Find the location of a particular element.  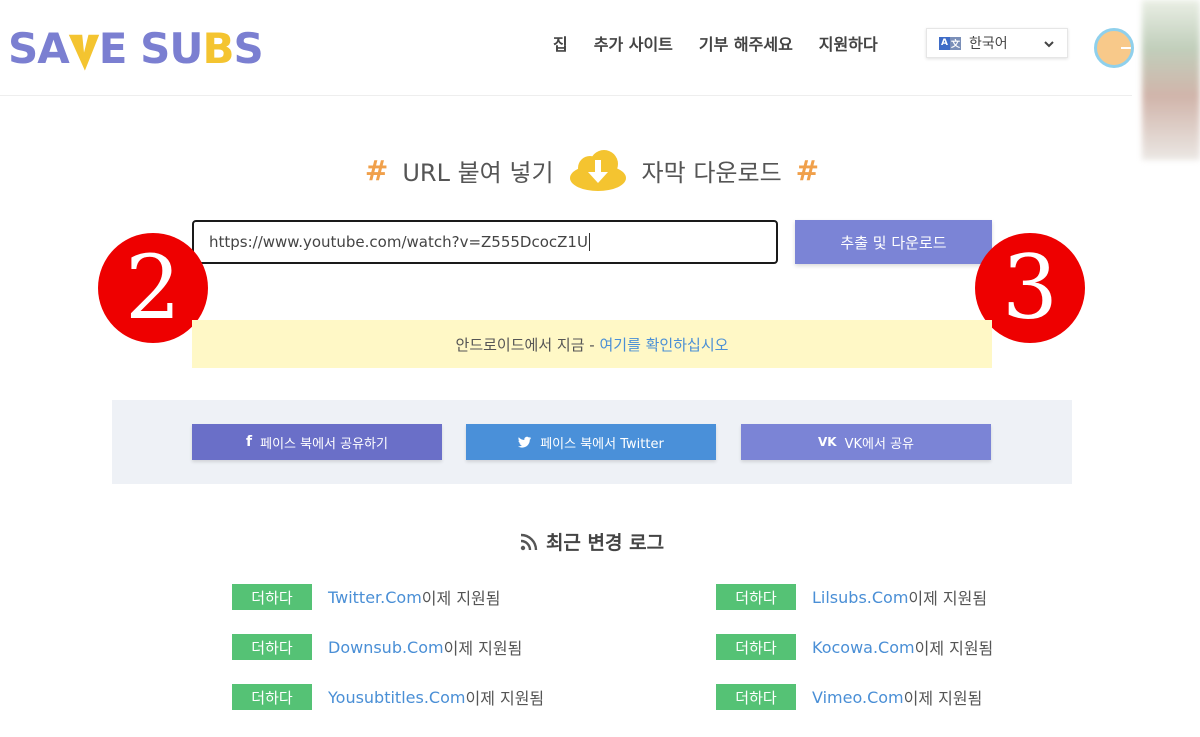

nav-support: 지원하다 is located at coordinates (848, 43).